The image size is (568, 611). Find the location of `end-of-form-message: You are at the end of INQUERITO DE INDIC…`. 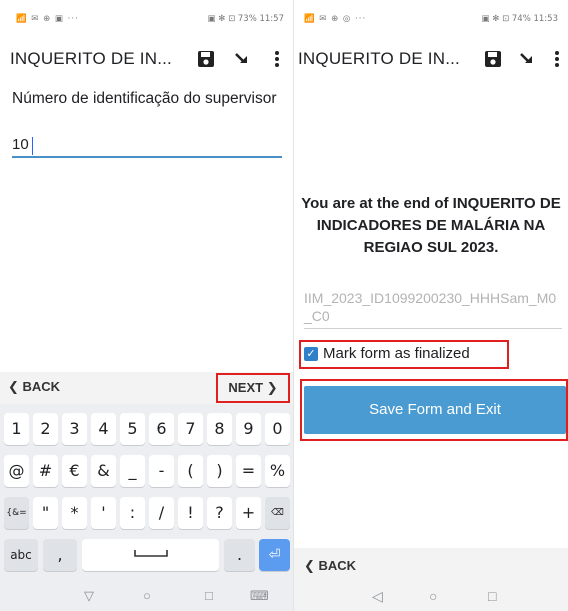

end-of-form-message: You are at the end of INQUERITO DE INDIC… is located at coordinates (431, 225).